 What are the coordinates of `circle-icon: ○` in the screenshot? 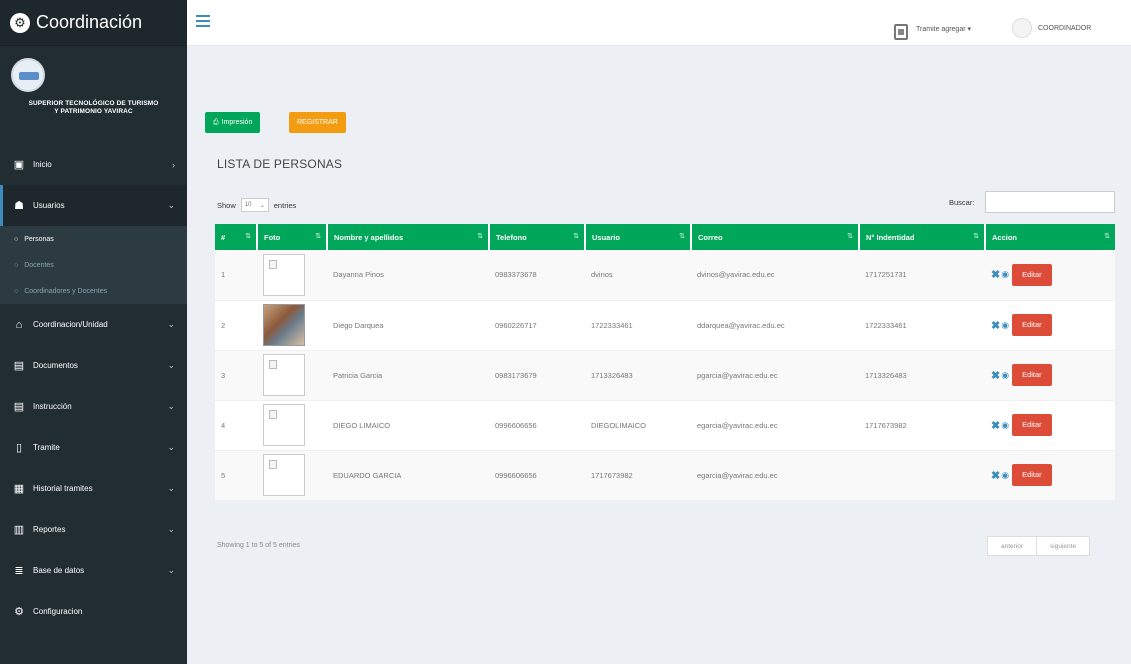 It's located at (16, 291).